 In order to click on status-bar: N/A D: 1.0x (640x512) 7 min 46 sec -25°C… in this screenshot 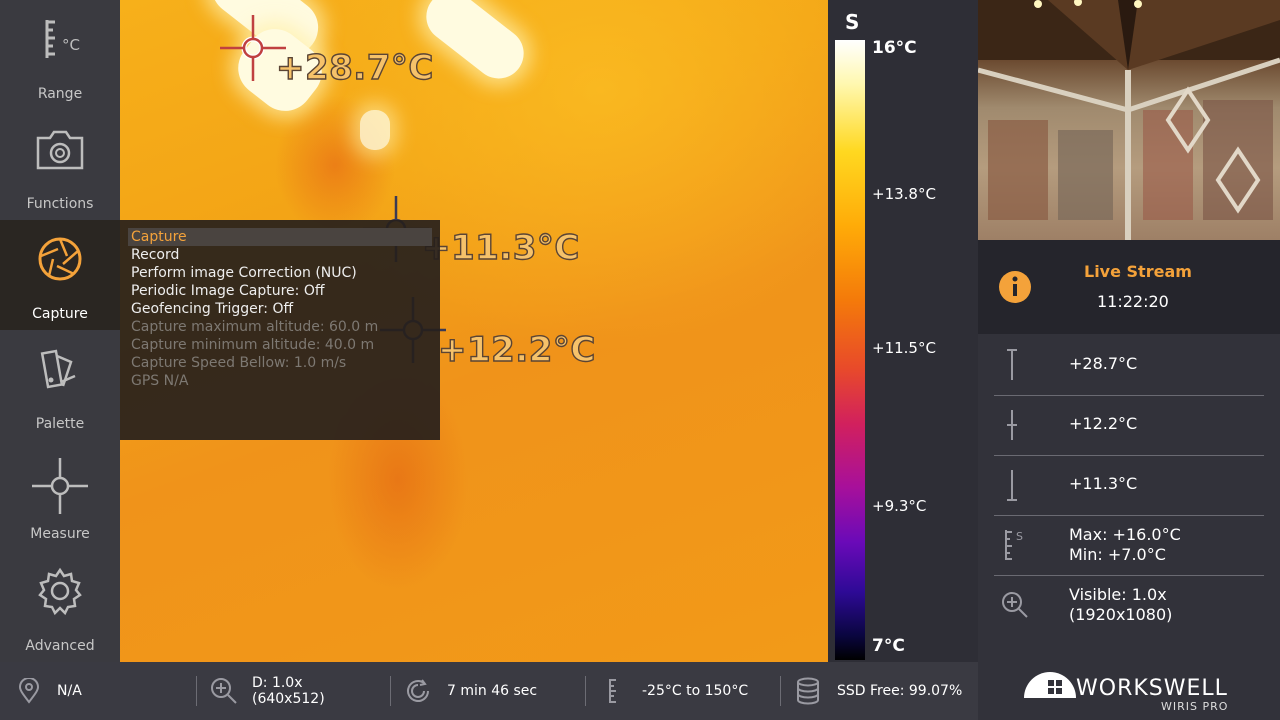, I will do `click(489, 691)`.